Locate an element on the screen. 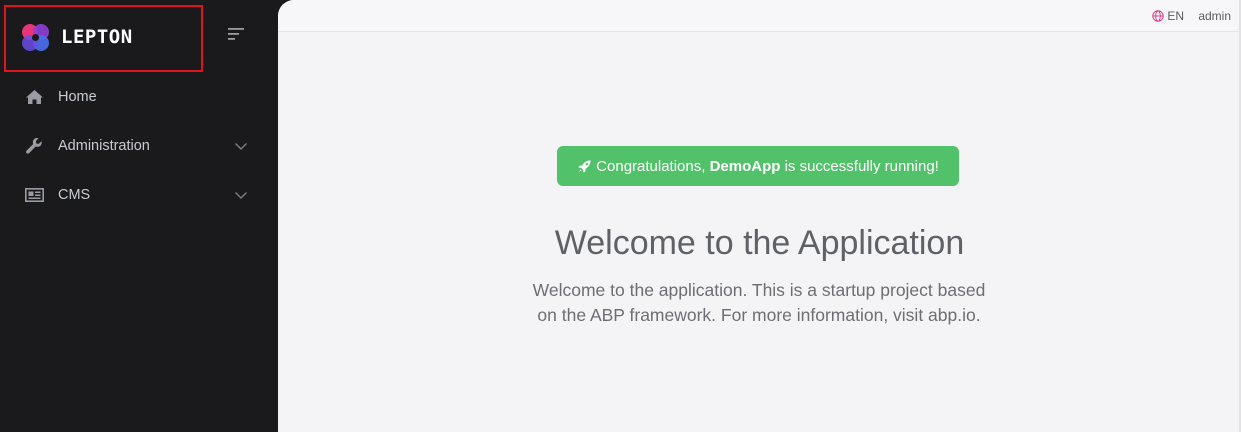 This screenshot has height=432, width=1241. user-menu: admin is located at coordinates (1214, 16).